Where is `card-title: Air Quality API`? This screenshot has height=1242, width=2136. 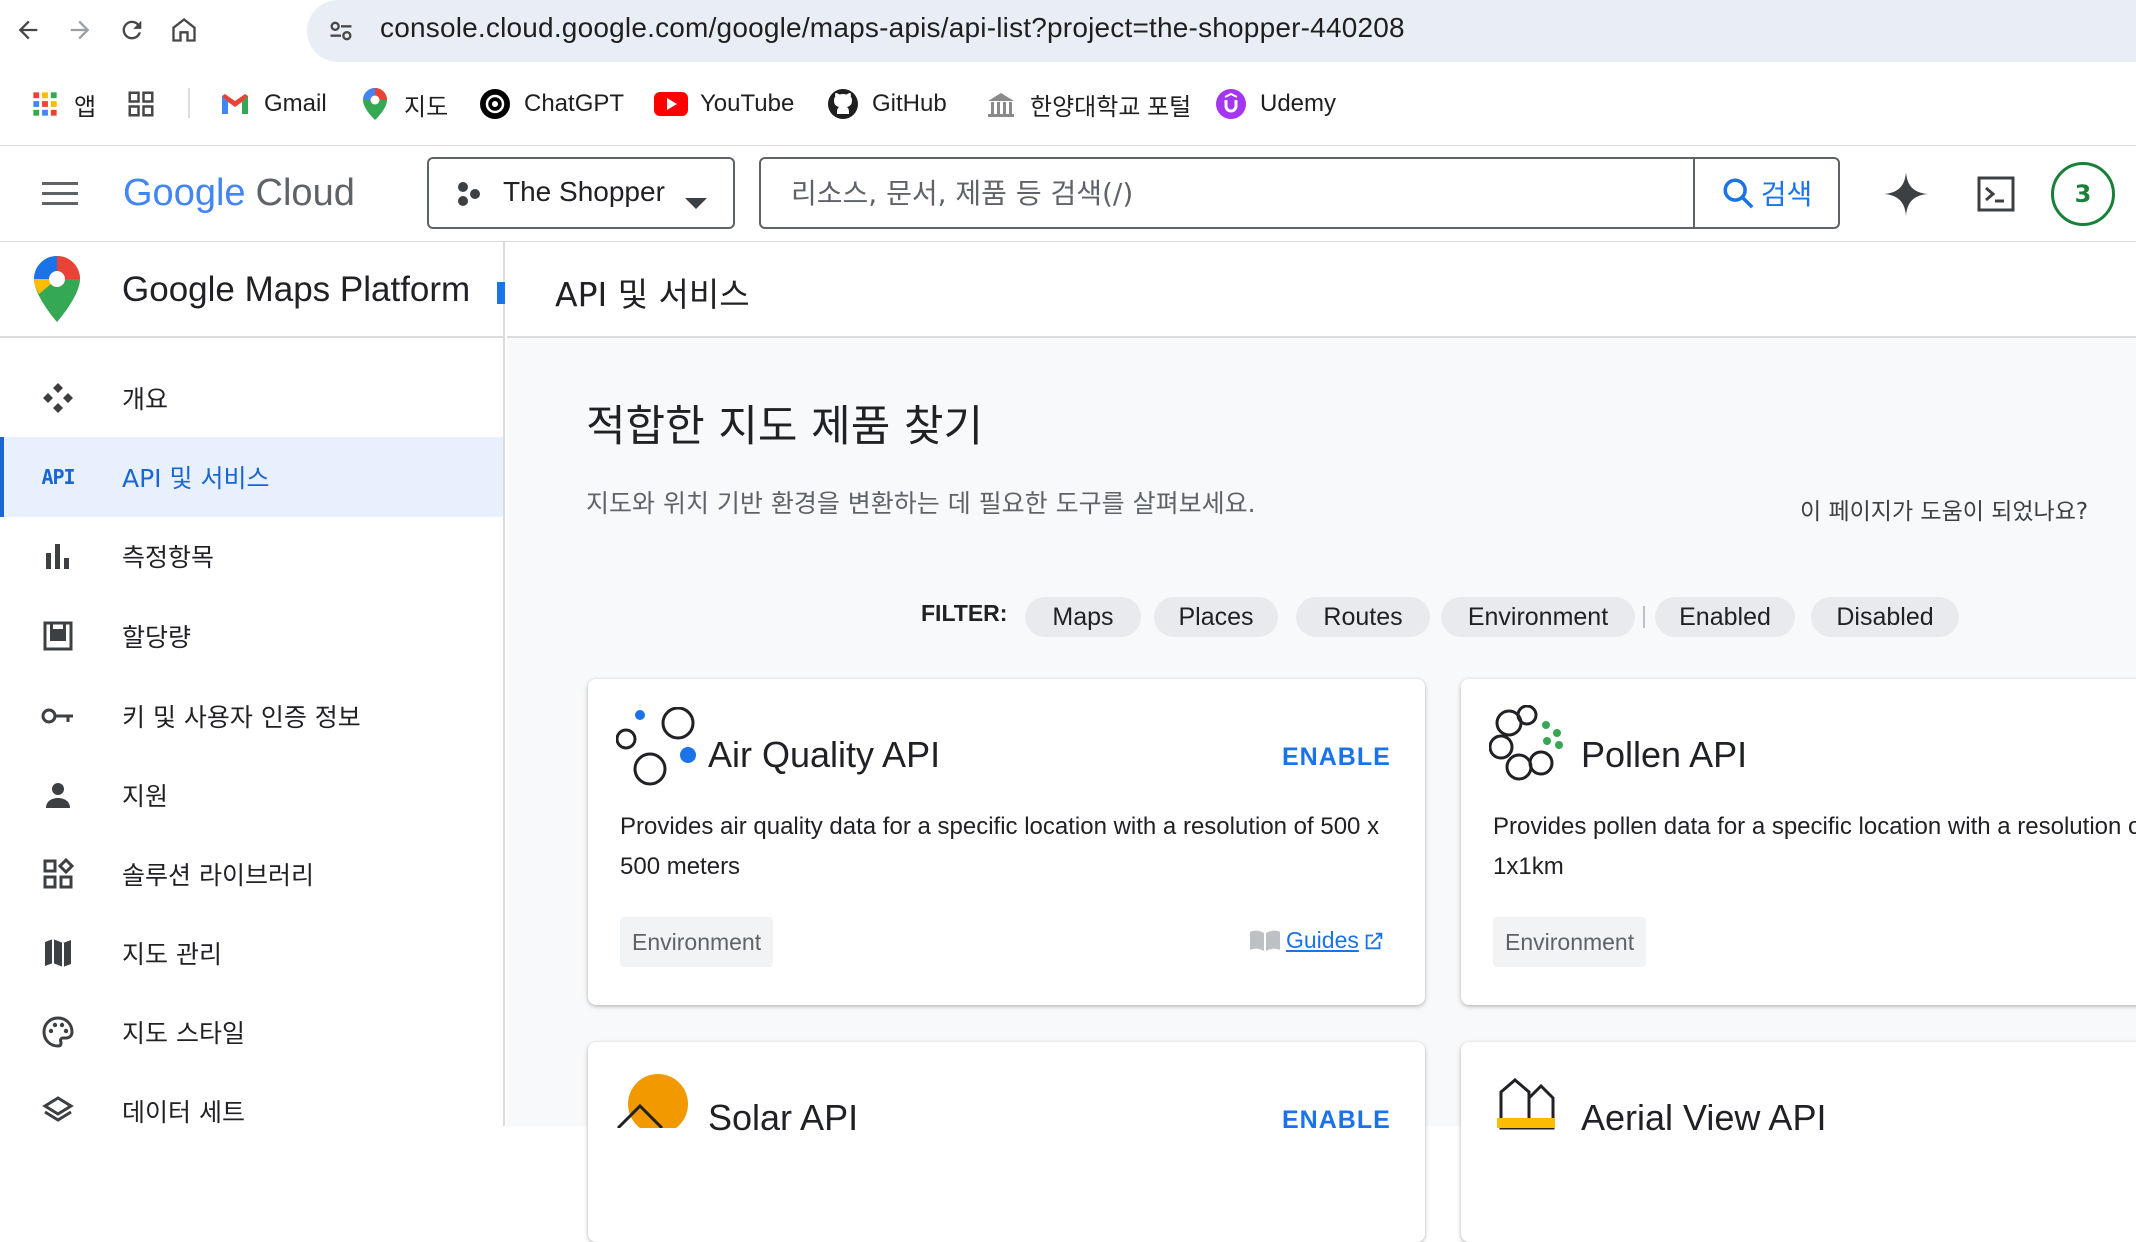
card-title: Air Quality API is located at coordinates (824, 754).